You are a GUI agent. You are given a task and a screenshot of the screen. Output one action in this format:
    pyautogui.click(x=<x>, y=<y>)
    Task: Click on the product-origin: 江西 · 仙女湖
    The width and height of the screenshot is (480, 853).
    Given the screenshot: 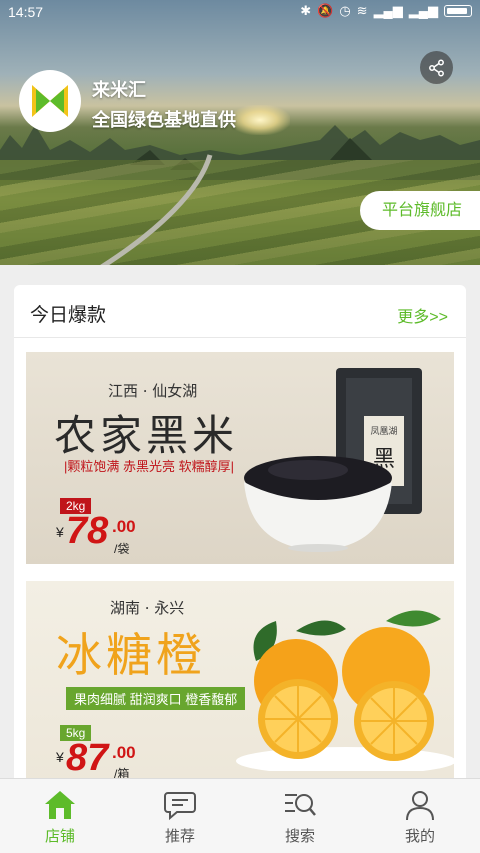 What is the action you would take?
    pyautogui.click(x=153, y=391)
    